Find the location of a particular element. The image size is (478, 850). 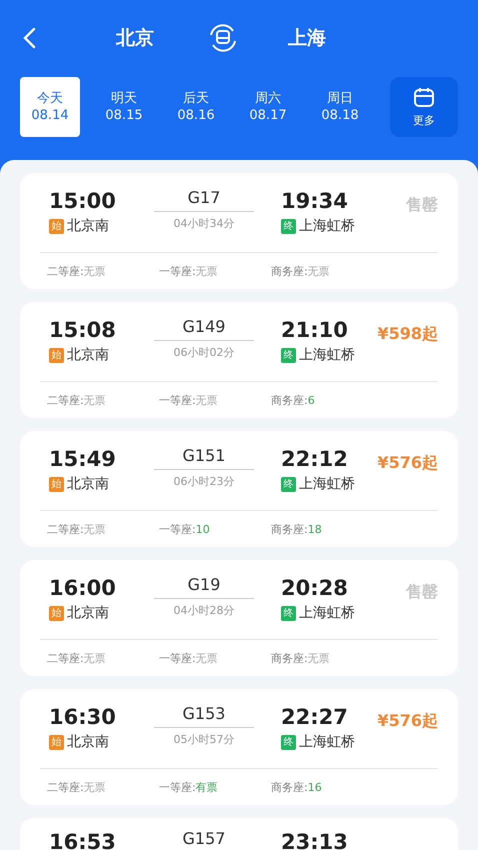

arrival-time: 22:12 is located at coordinates (315, 459).